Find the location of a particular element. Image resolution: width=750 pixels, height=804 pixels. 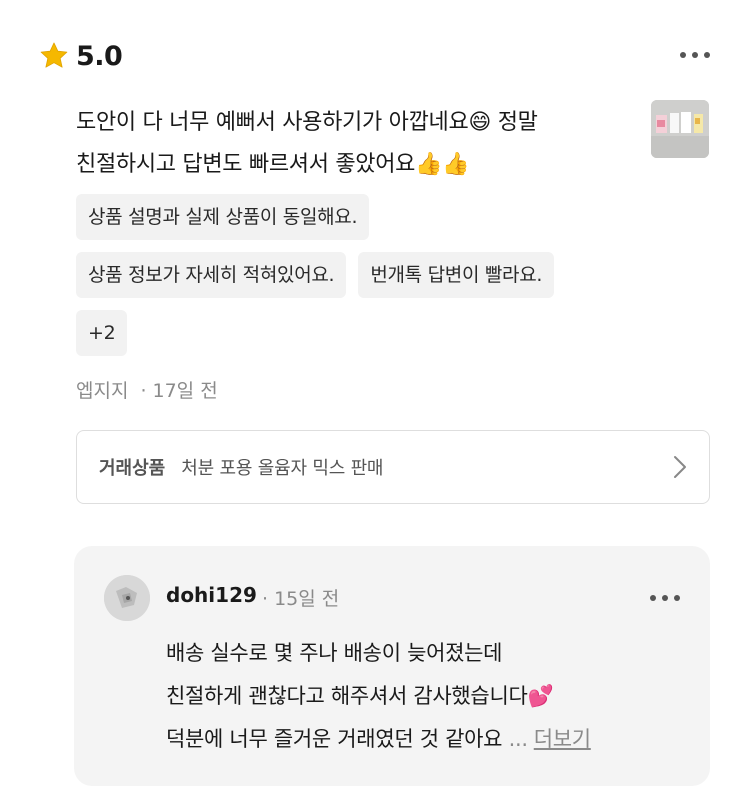

reply-text-line: 덕분에 너무 즐거운 거래였던 것 같아요 ... 더보기 is located at coordinates (426, 739).